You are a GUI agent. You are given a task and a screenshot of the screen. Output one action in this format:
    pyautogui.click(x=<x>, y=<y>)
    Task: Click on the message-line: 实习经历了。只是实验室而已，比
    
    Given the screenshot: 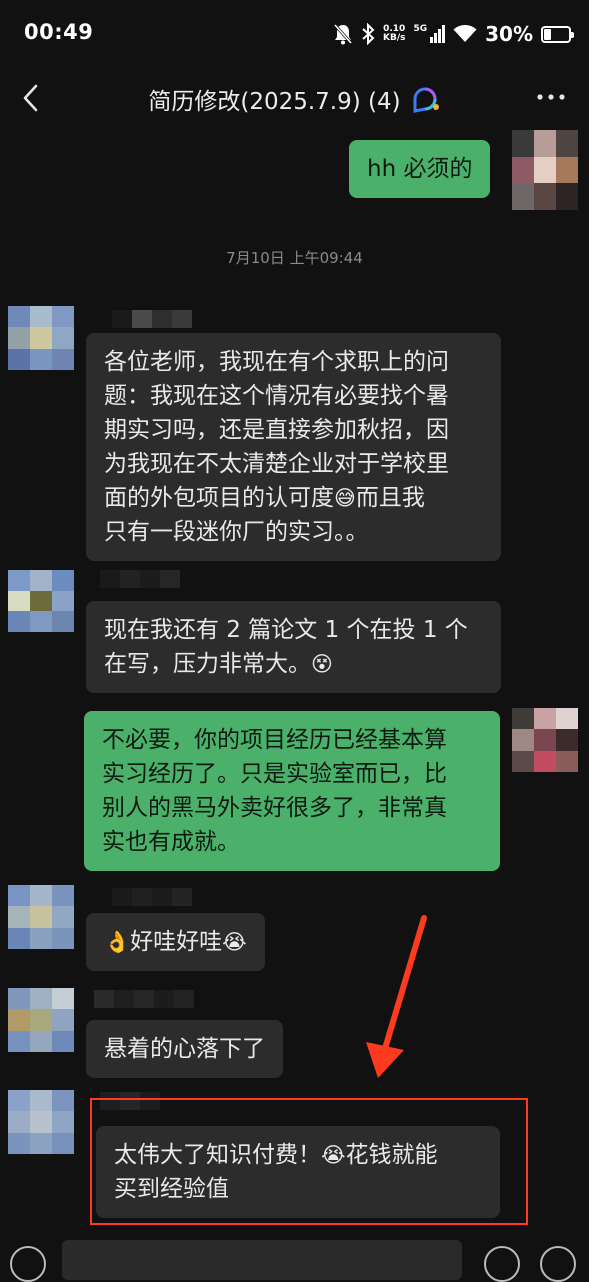 What is the action you would take?
    pyautogui.click(x=274, y=774)
    